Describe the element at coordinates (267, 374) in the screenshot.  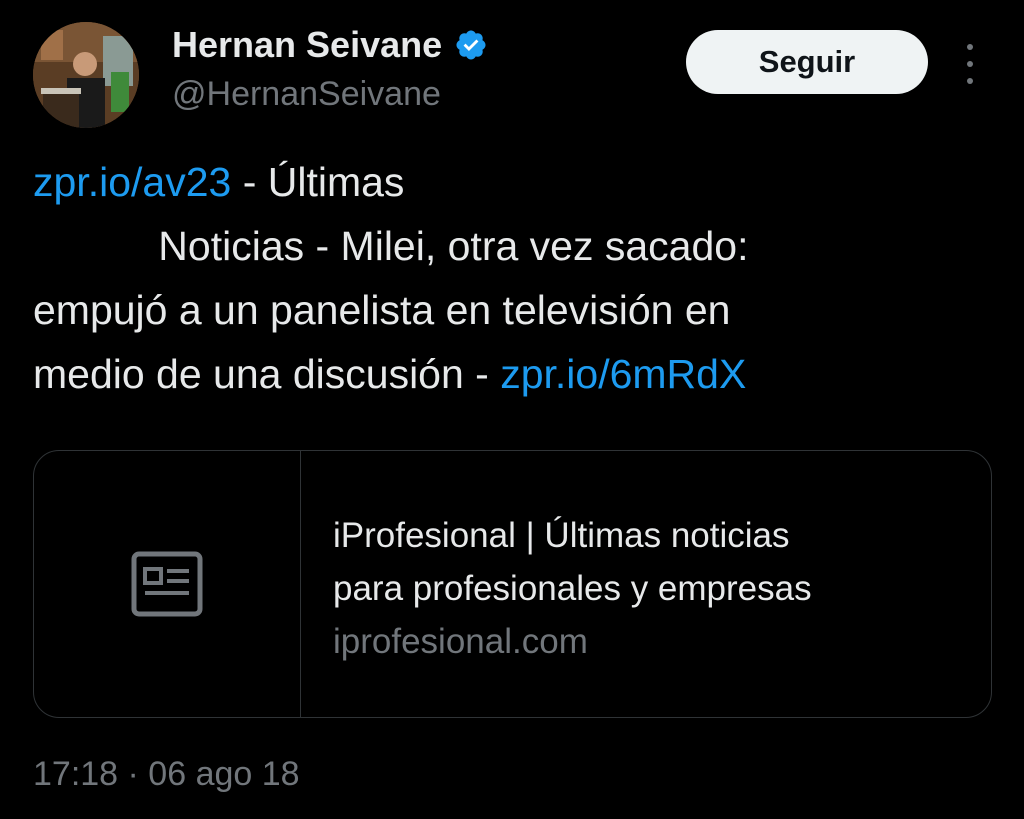
I see `tweet-line-text: medio de una discusión -` at that location.